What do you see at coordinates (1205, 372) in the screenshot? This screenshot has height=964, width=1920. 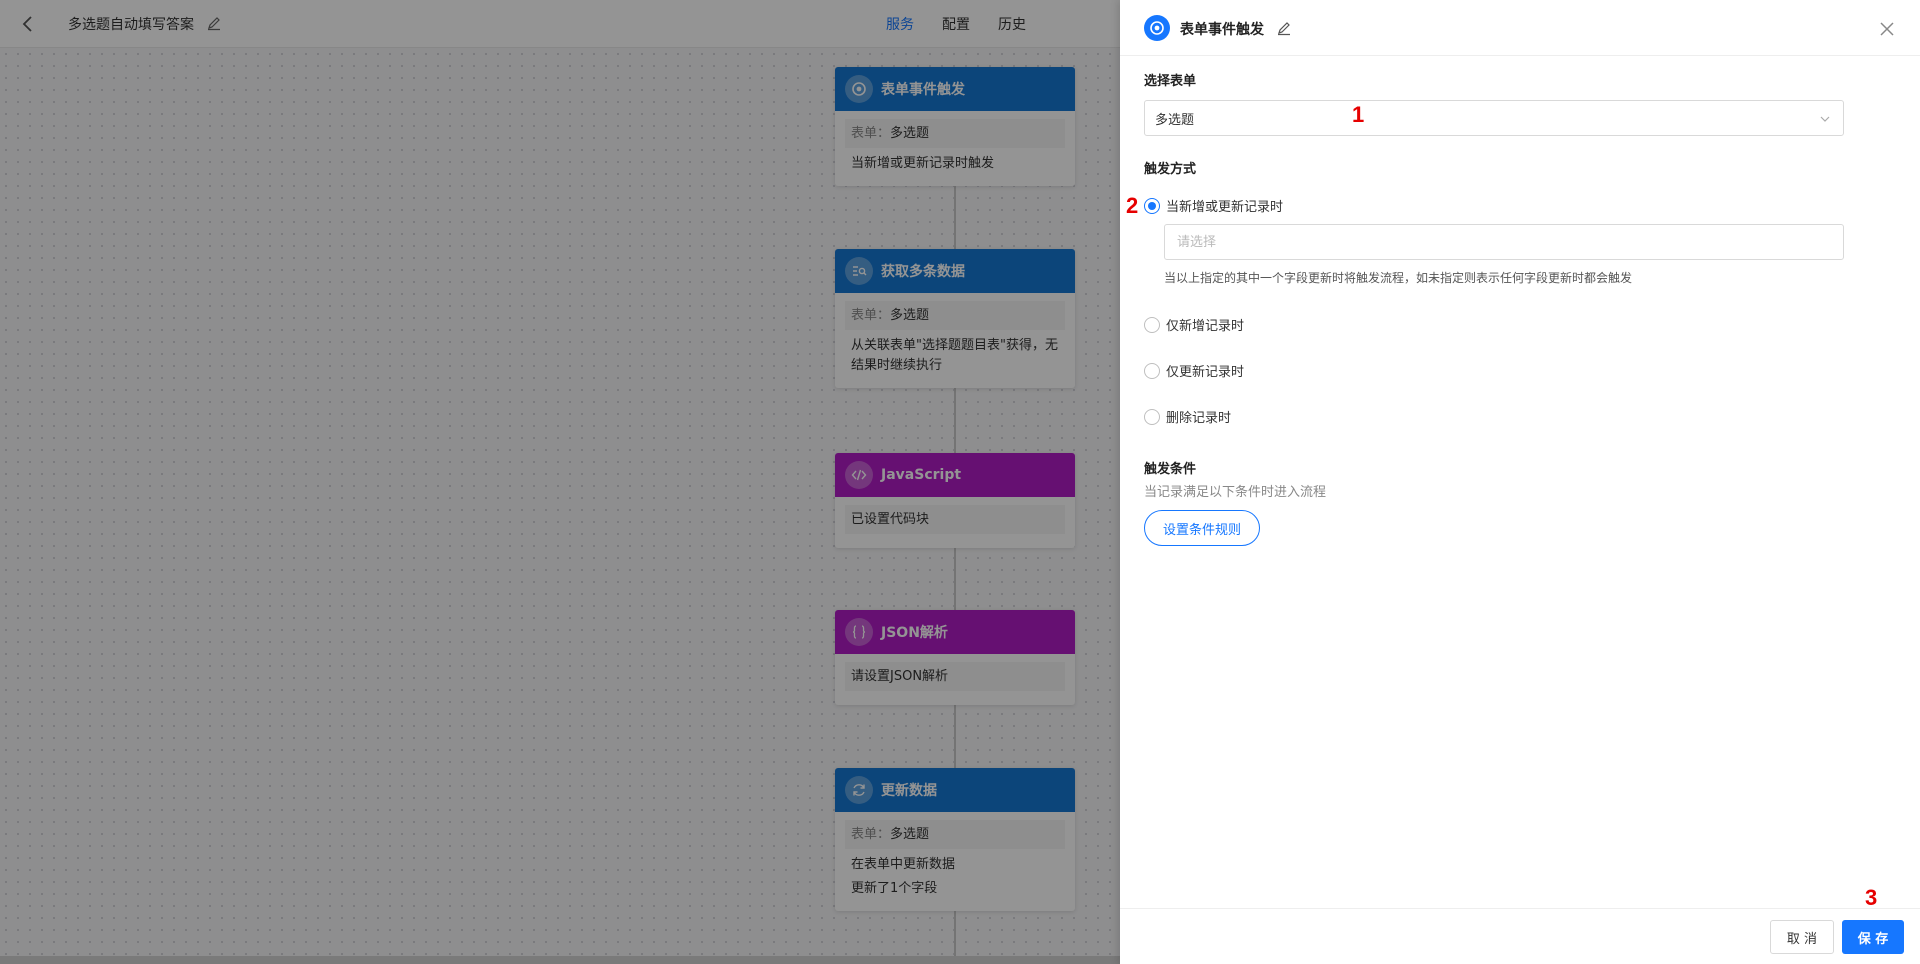 I see `radio-label: 仅更新记录时` at bounding box center [1205, 372].